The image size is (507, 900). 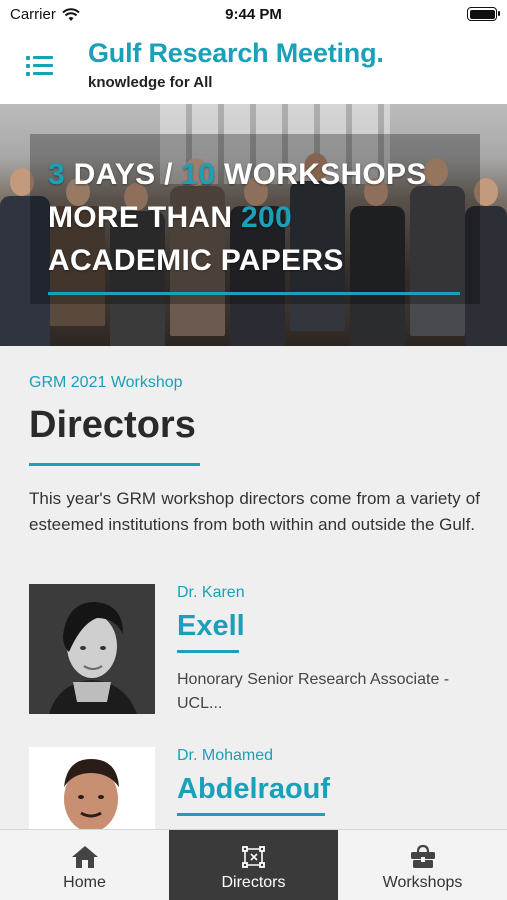 I want to click on clock: 9:44 PM, so click(x=253, y=14).